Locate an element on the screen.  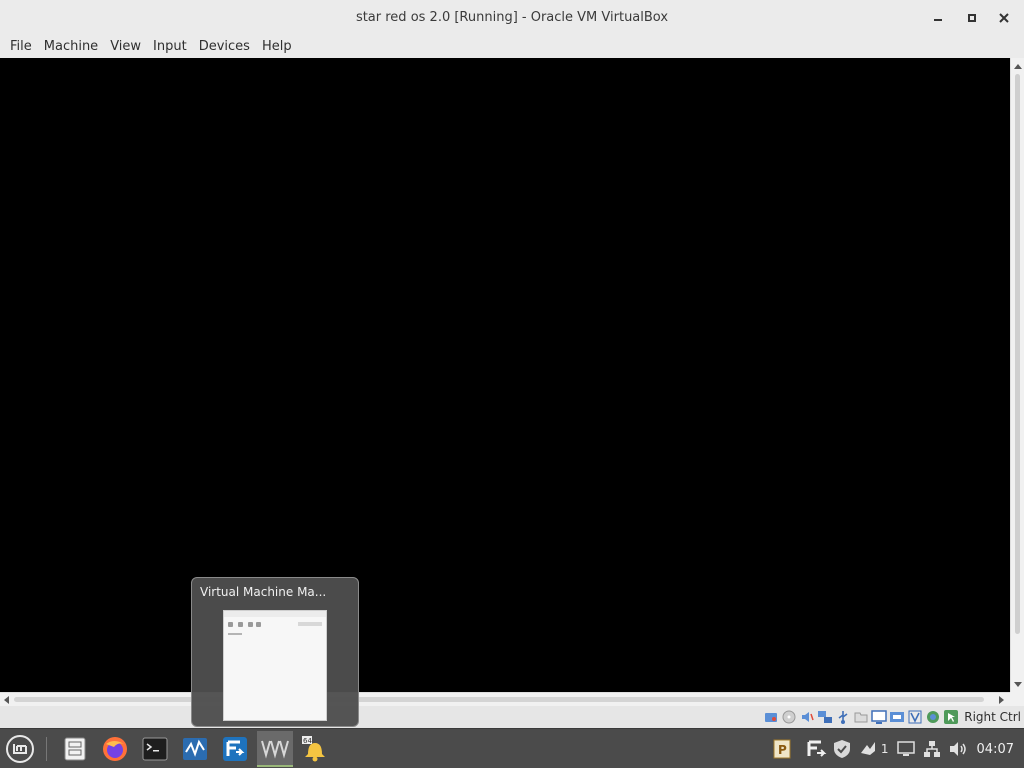
mouse-integration-icon is located at coordinates (951, 717).